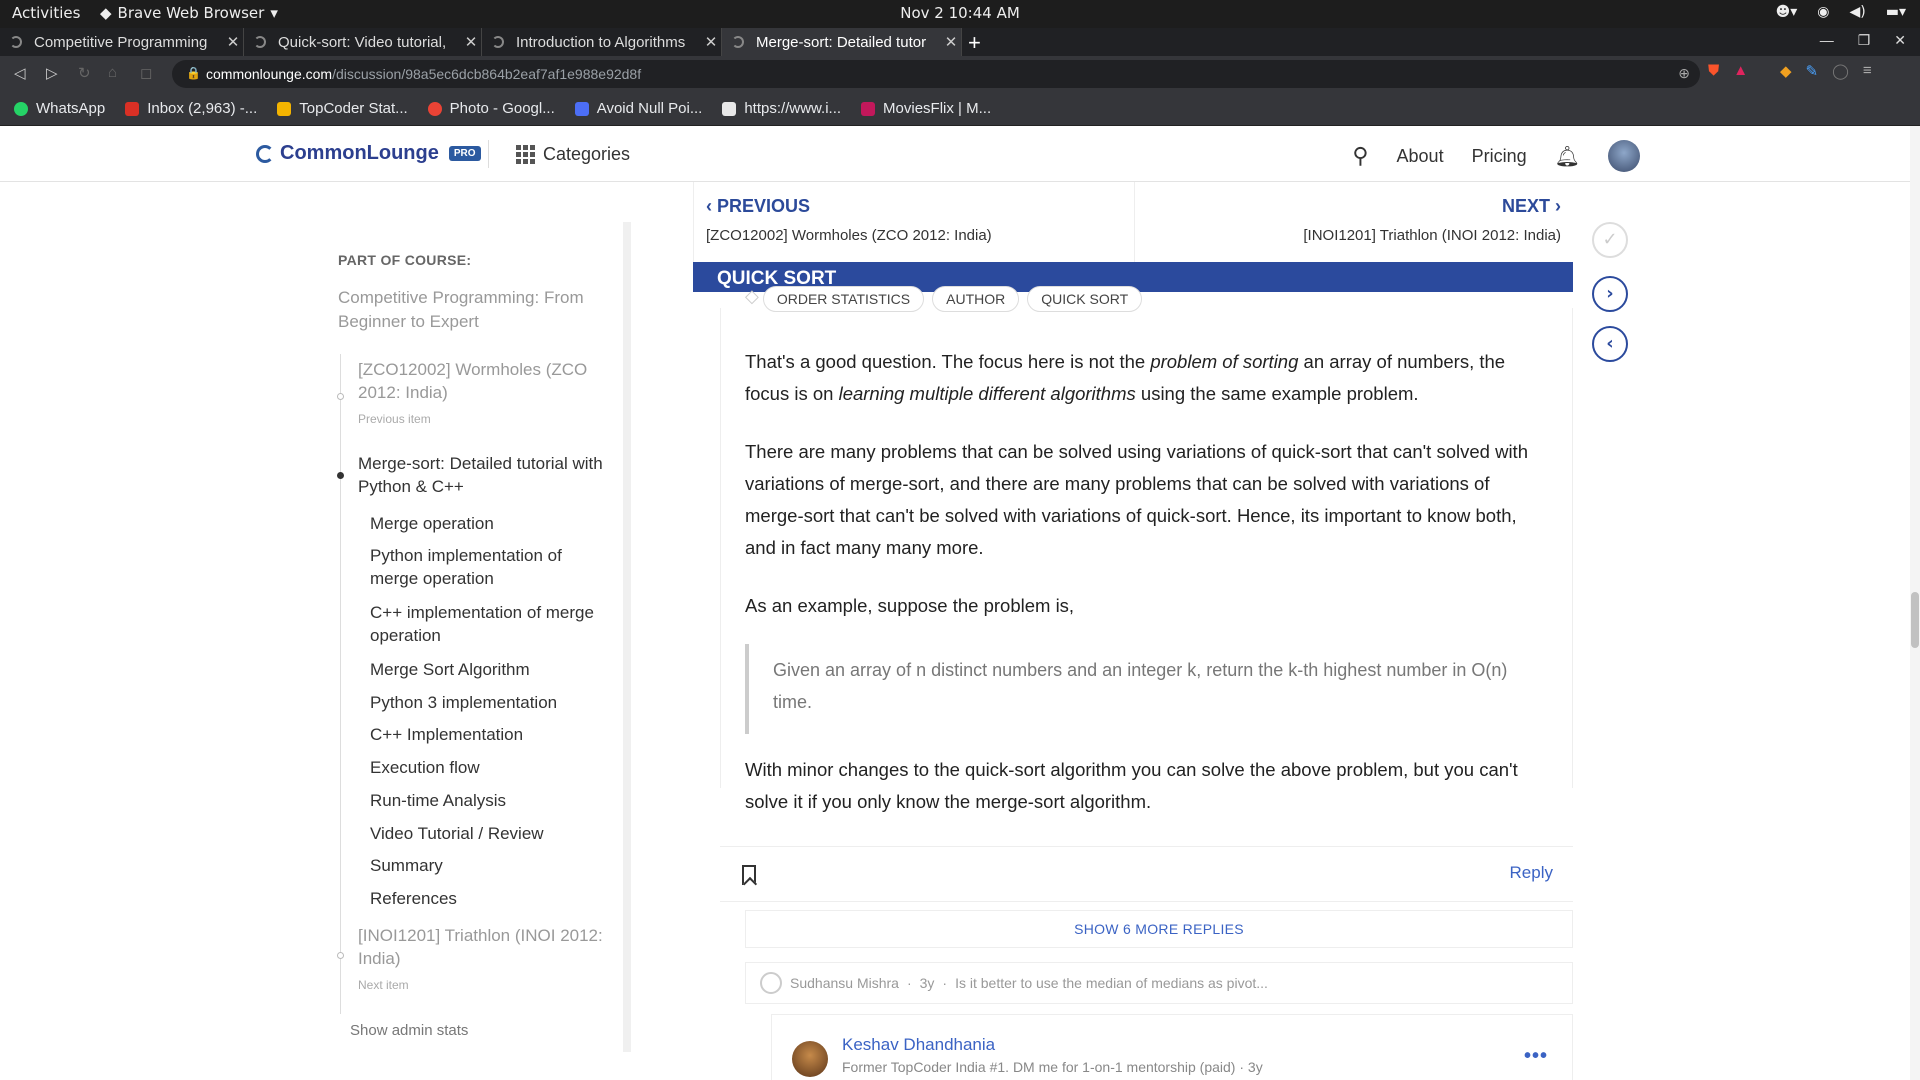 This screenshot has width=1920, height=1080. What do you see at coordinates (490, 734) in the screenshot?
I see `sidebar-section-link: C++ Implementation` at bounding box center [490, 734].